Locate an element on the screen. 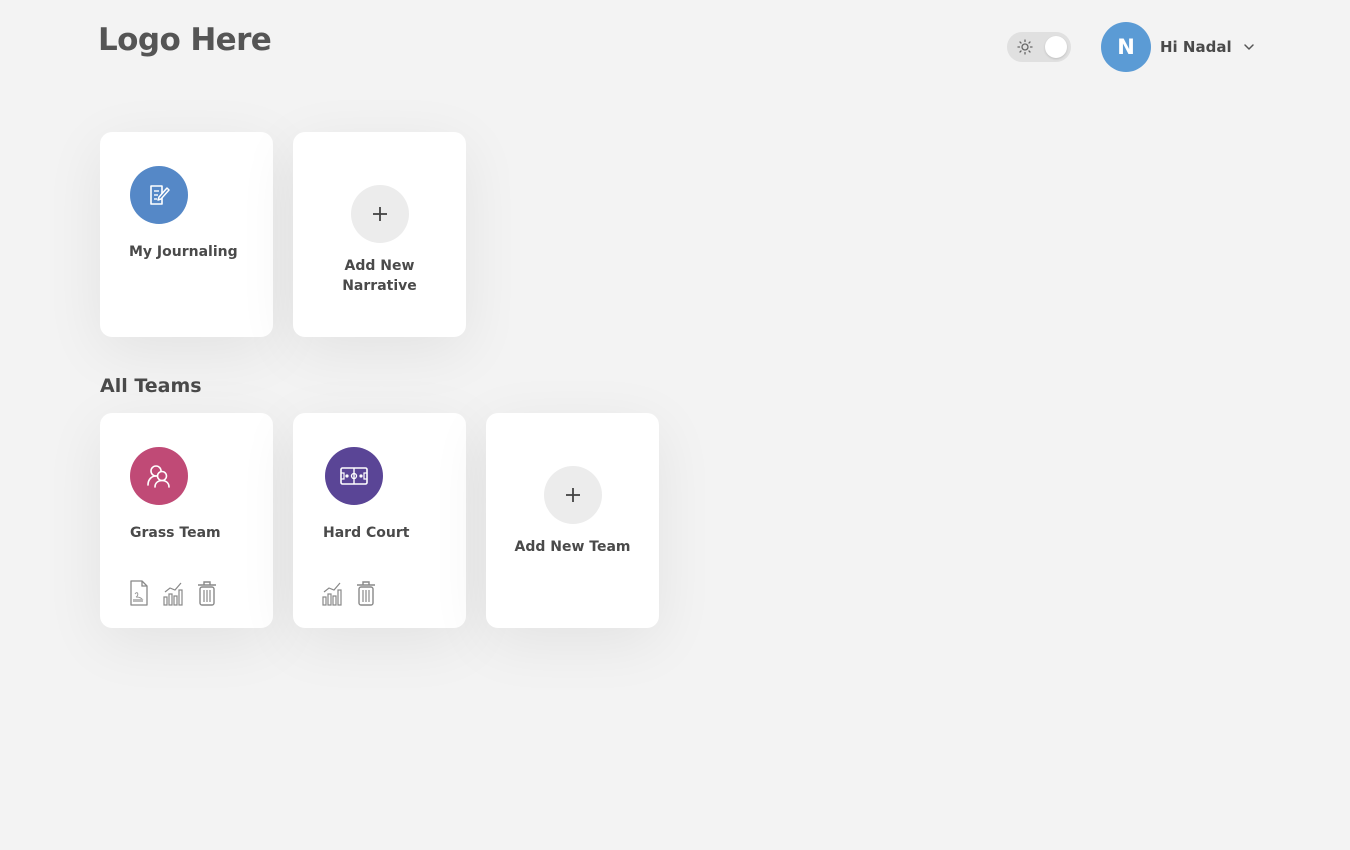 This screenshot has width=1350, height=850. team-members-icon is located at coordinates (158, 476).